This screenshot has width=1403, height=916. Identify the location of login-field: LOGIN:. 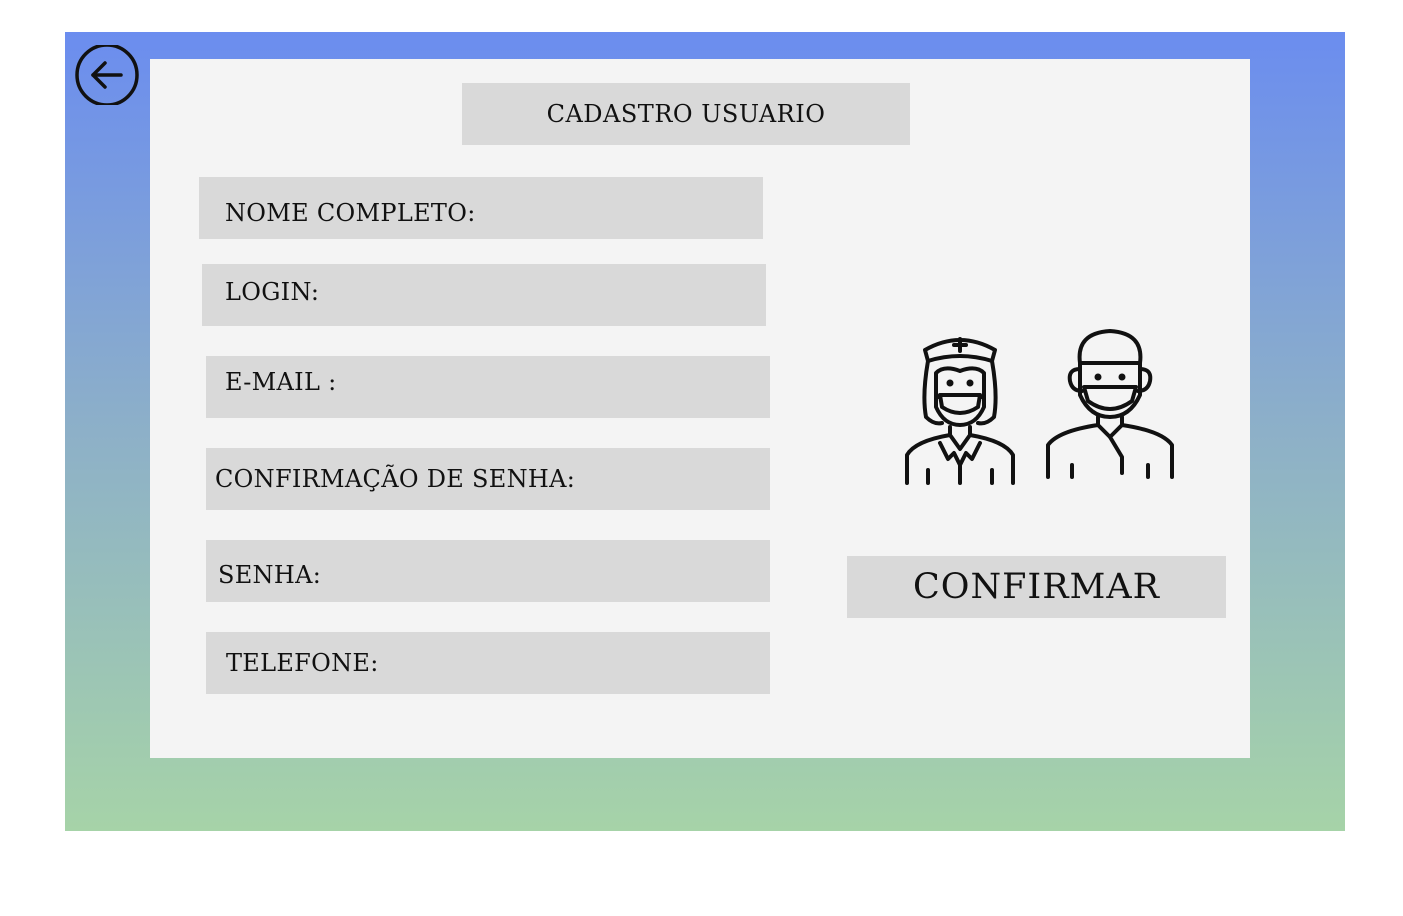
(484, 295).